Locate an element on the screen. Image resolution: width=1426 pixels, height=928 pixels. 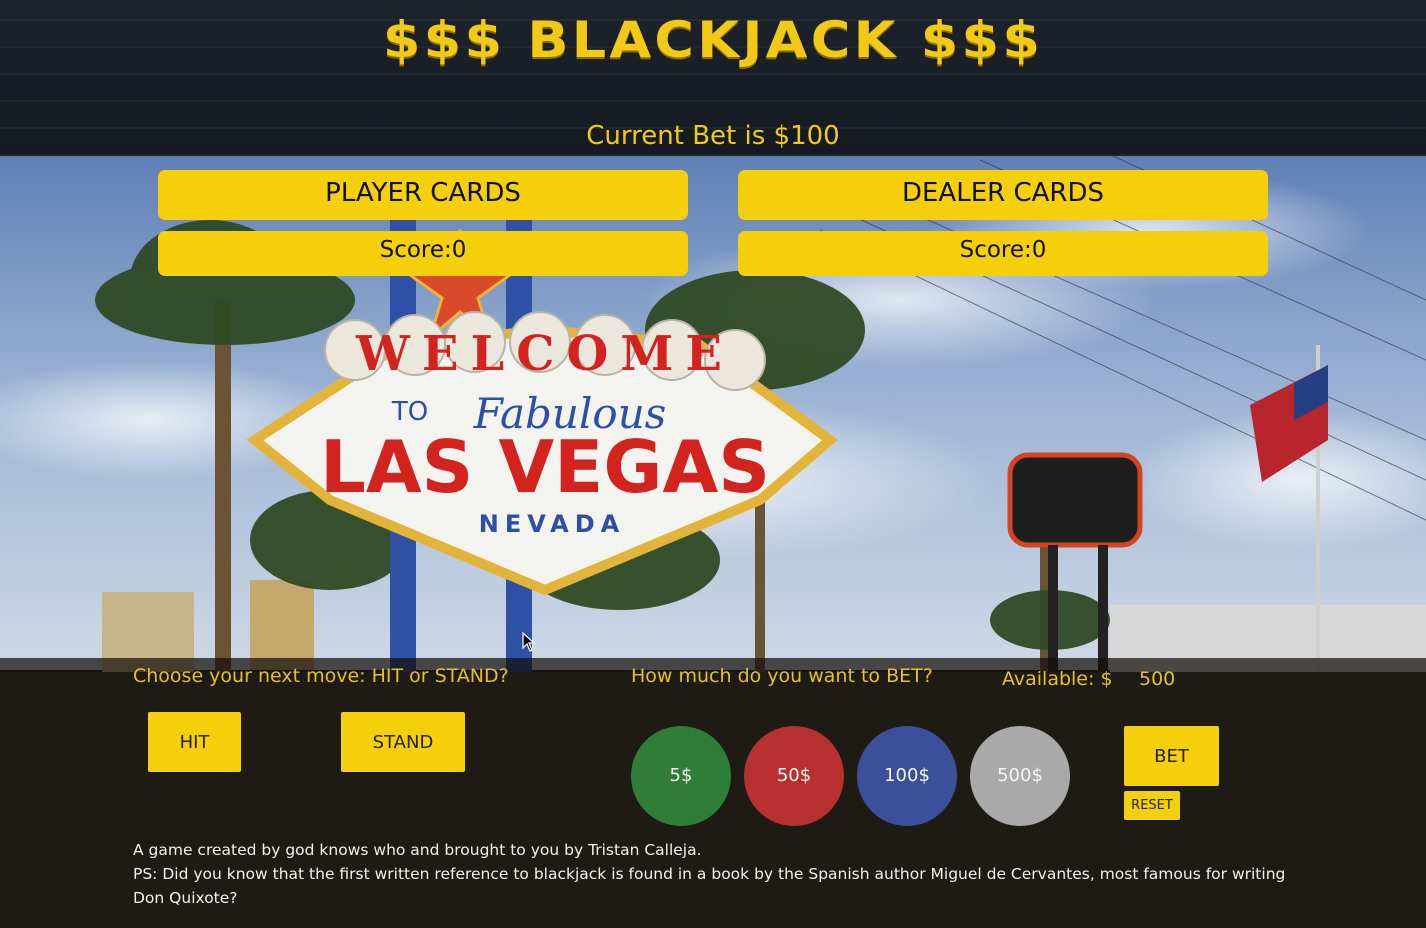
game-title: $$$ BLACKJACK $$$ is located at coordinates (713, 40).